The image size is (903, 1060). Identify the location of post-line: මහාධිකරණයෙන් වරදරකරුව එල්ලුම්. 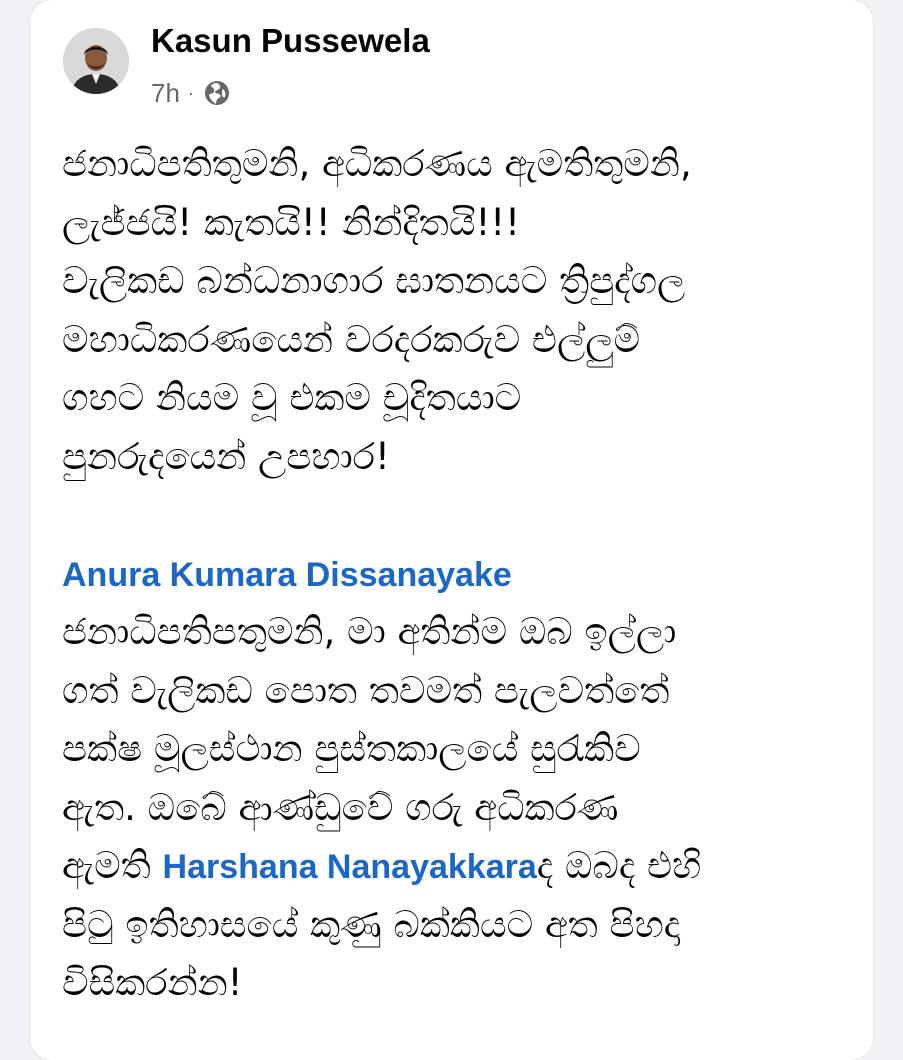
(351, 339).